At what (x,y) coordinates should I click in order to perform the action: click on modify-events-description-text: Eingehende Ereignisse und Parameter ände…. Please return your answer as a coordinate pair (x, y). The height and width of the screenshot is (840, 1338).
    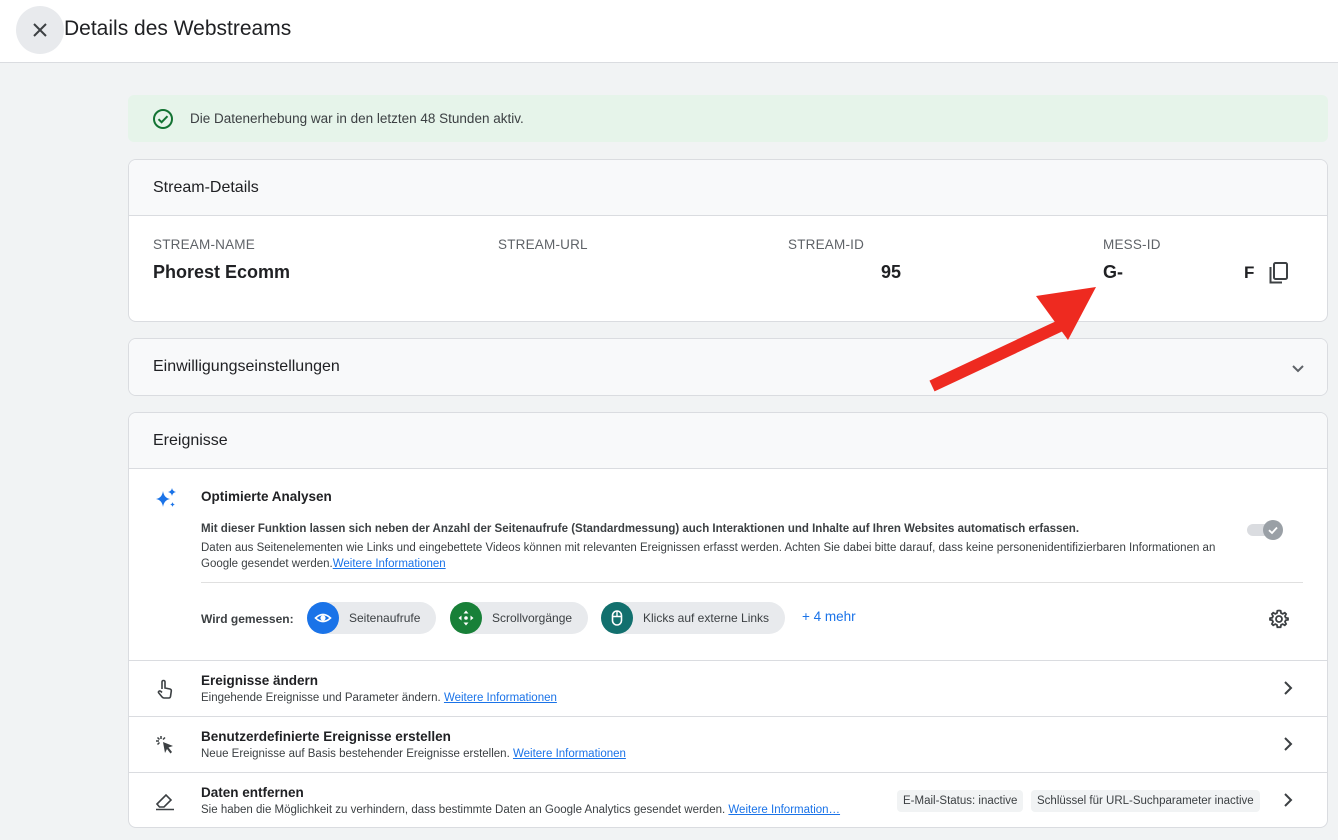
    Looking at the image, I should click on (321, 698).